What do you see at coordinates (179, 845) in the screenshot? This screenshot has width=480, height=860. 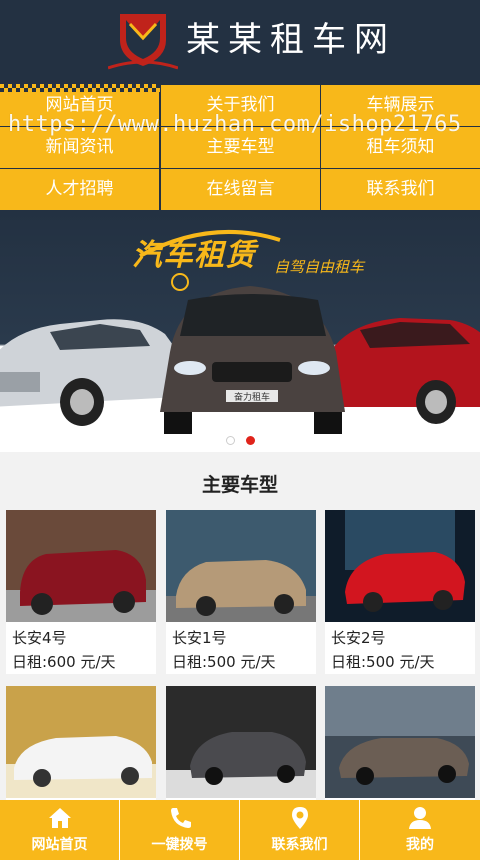 I see `tab-call-label: 一键拨号` at bounding box center [179, 845].